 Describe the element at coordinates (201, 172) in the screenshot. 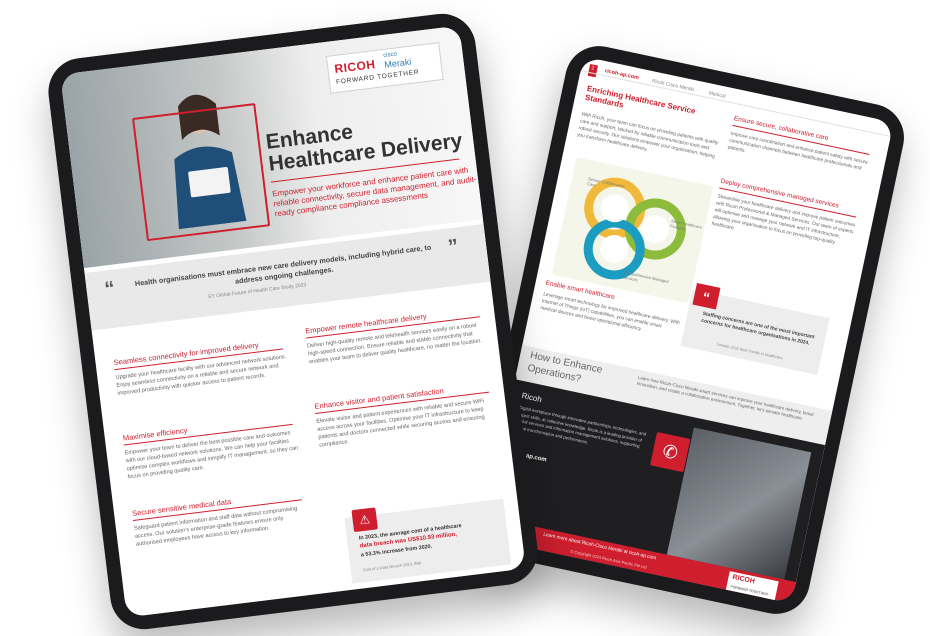

I see `hero-red-frame` at that location.